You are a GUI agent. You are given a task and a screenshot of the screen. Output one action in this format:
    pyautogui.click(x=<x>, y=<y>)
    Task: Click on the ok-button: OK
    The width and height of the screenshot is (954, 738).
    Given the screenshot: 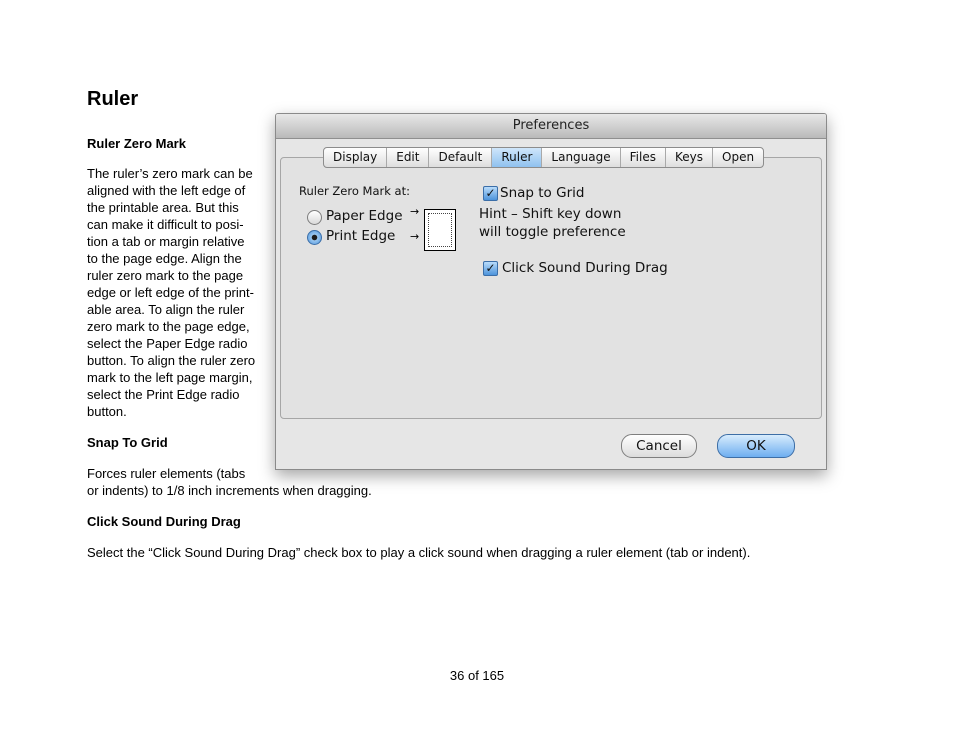 What is the action you would take?
    pyautogui.click(x=756, y=446)
    